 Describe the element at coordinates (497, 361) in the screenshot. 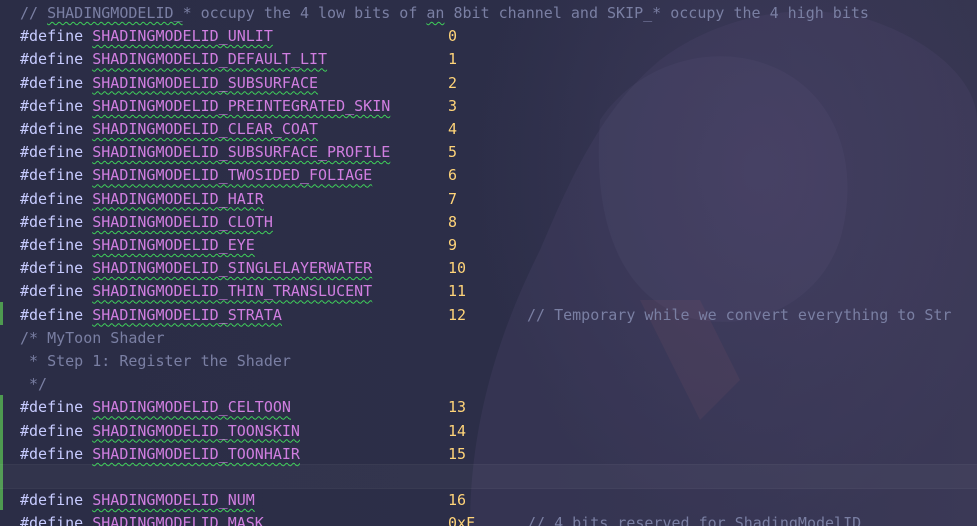

I see `code-line-block-comment: * Step 1: Register the Shader` at that location.